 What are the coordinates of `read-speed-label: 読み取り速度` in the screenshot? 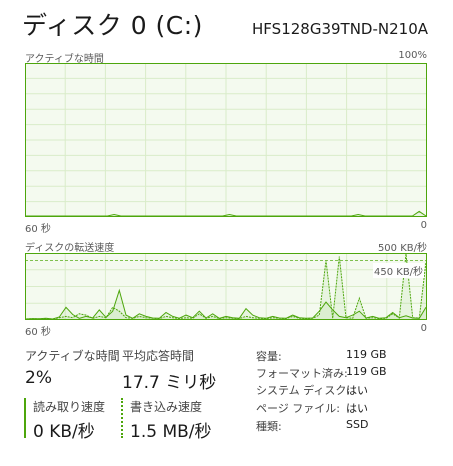 It's located at (69, 407).